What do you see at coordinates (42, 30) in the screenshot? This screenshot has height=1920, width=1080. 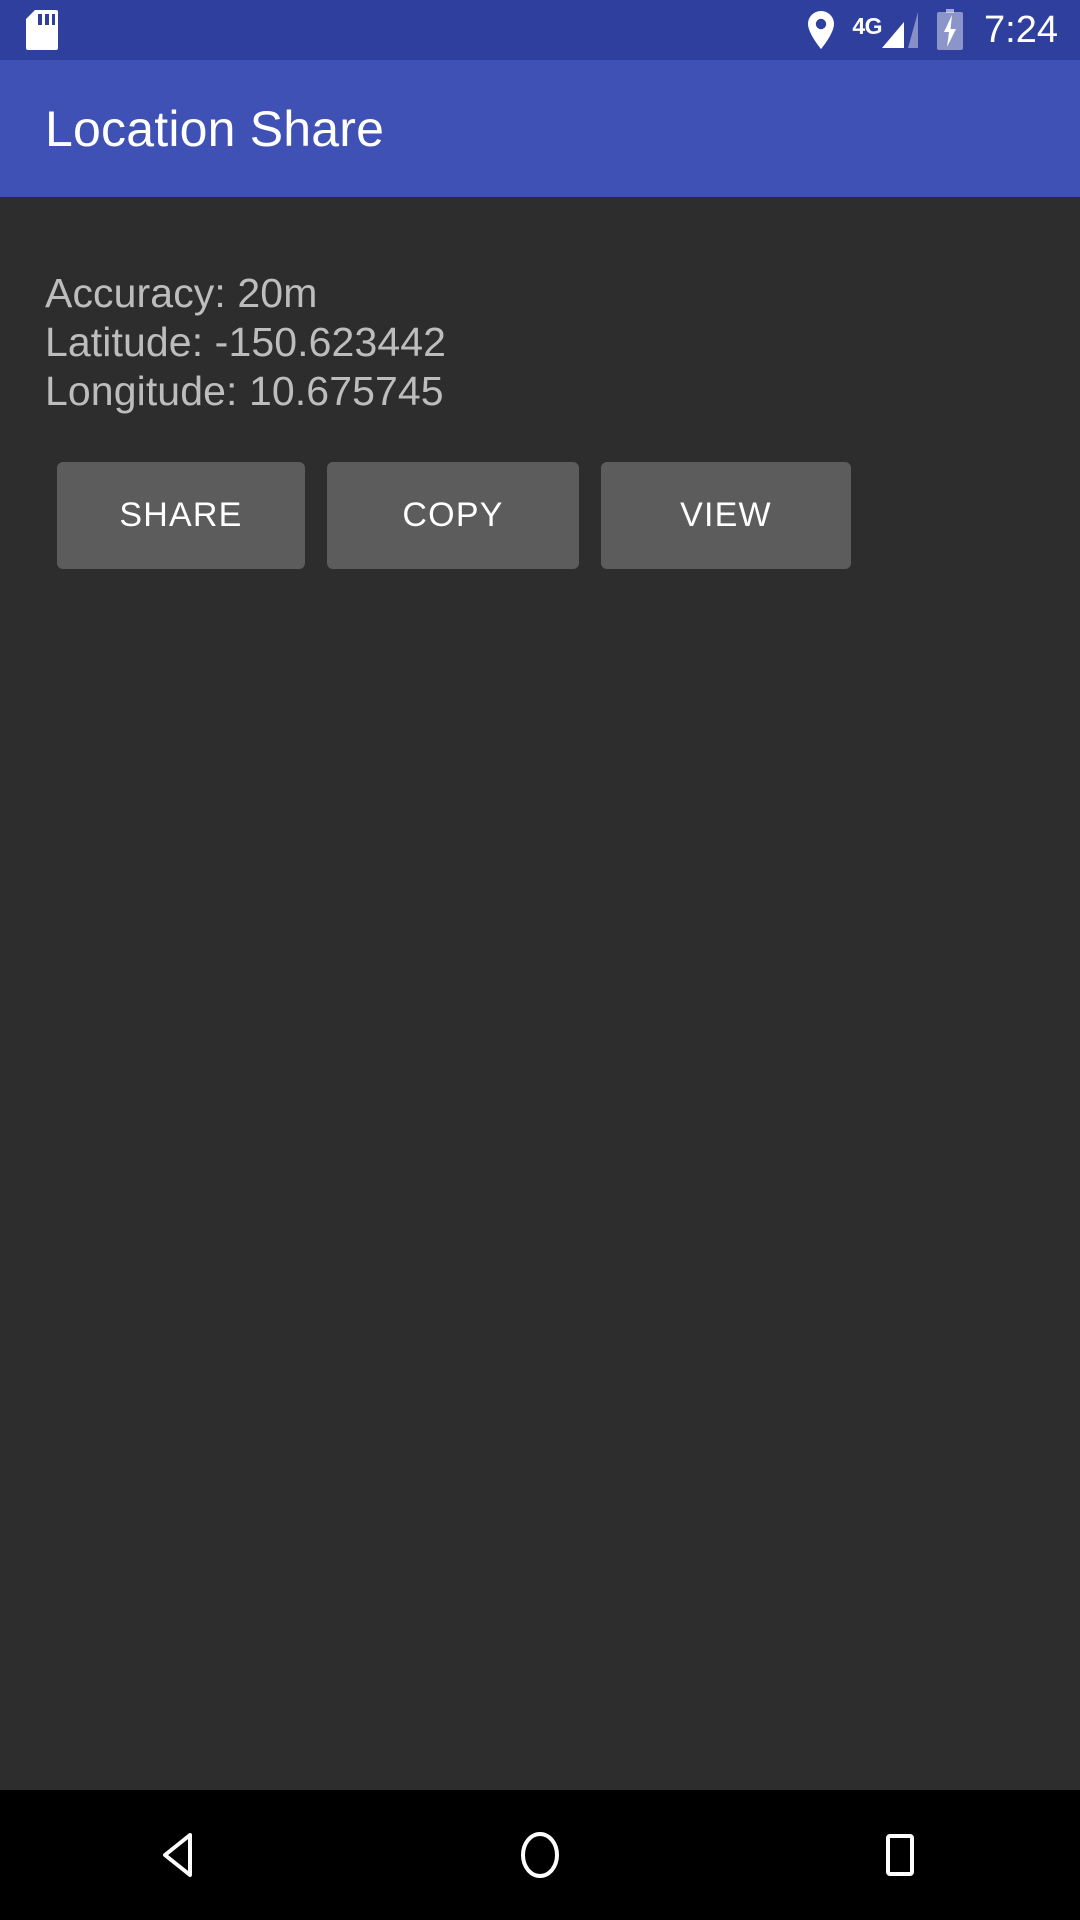 I see `sd-card-icon` at bounding box center [42, 30].